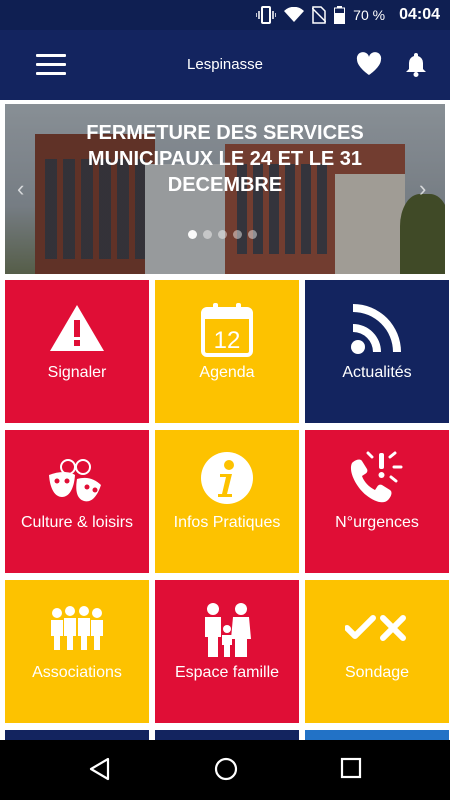 This screenshot has width=450, height=800. What do you see at coordinates (369, 15) in the screenshot?
I see `battery-percent: 70 %` at bounding box center [369, 15].